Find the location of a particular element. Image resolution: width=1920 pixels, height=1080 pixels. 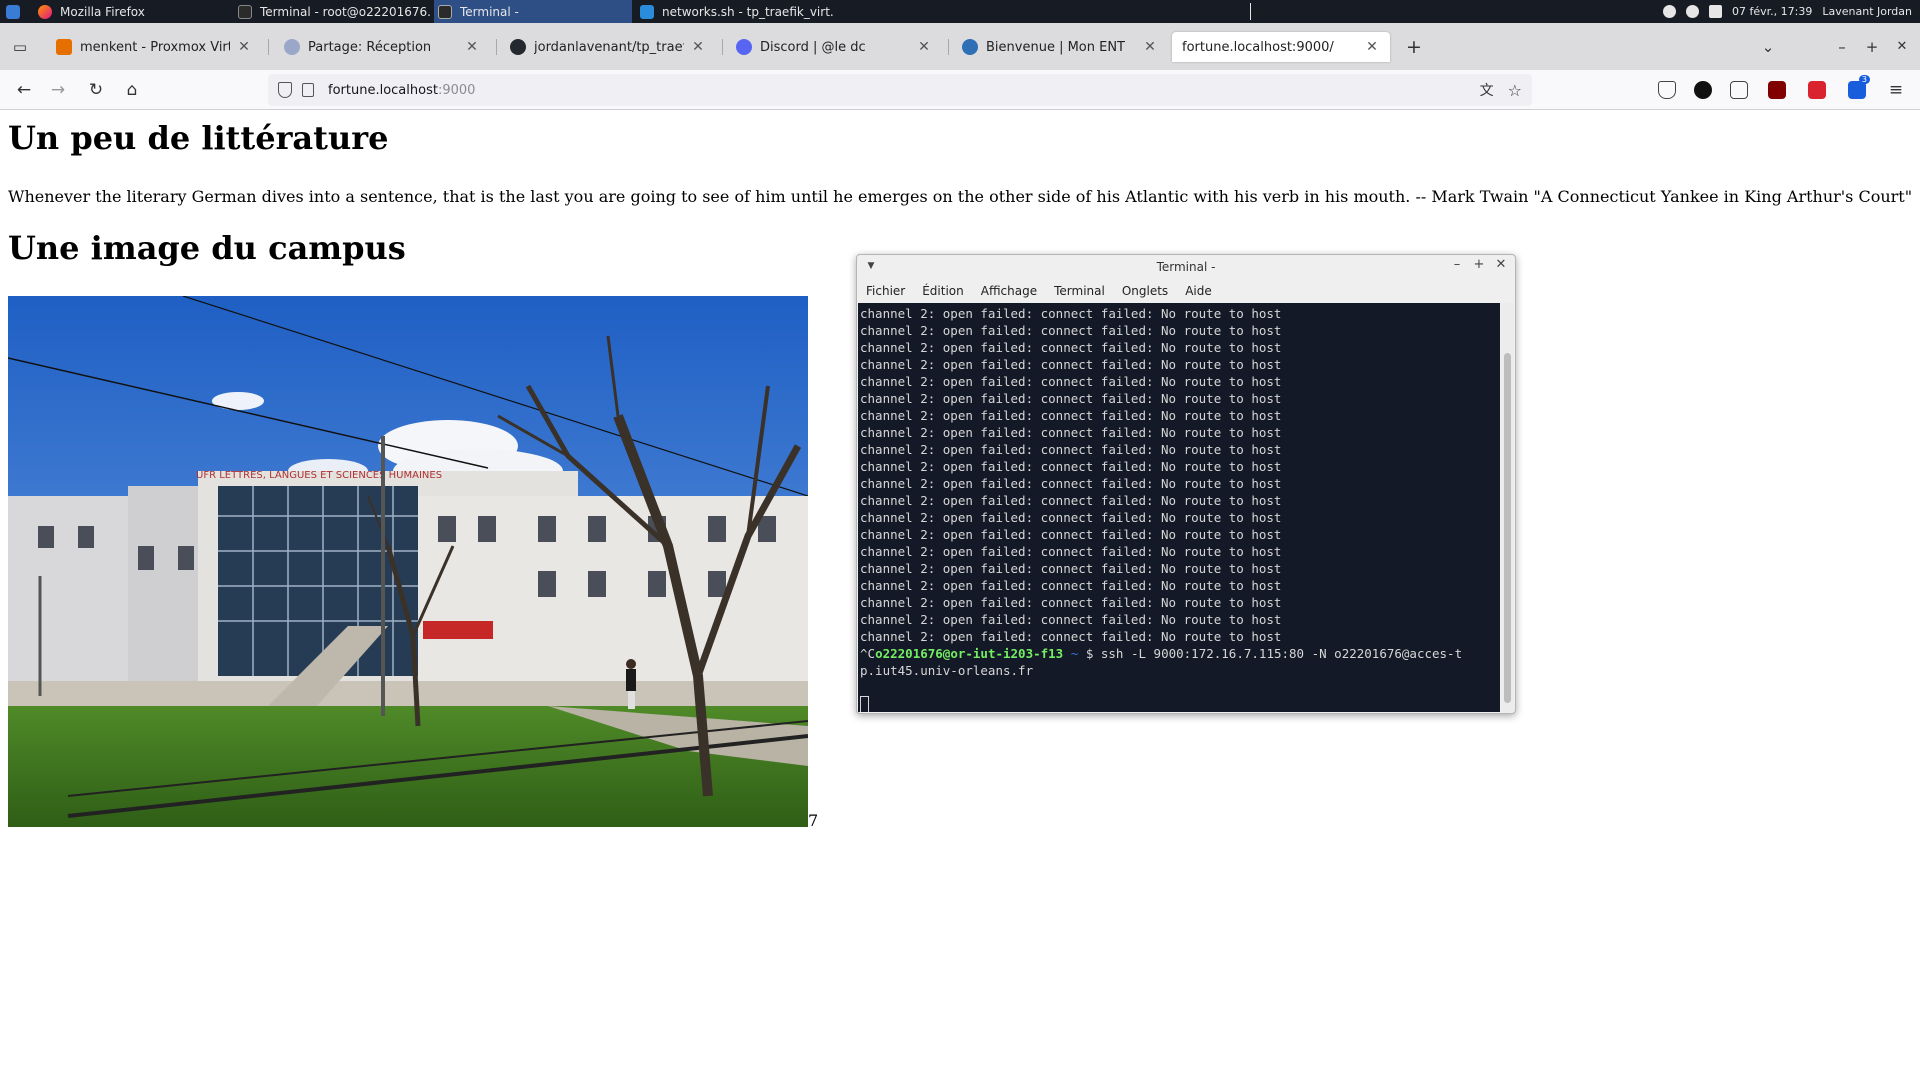

bitwarden-icon: 3 is located at coordinates (1859, 87).